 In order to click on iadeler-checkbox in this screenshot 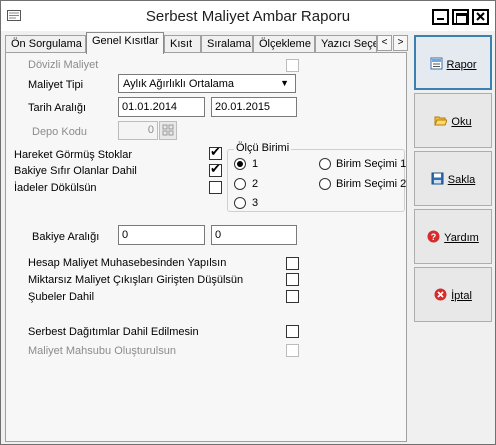, I will do `click(215, 187)`.